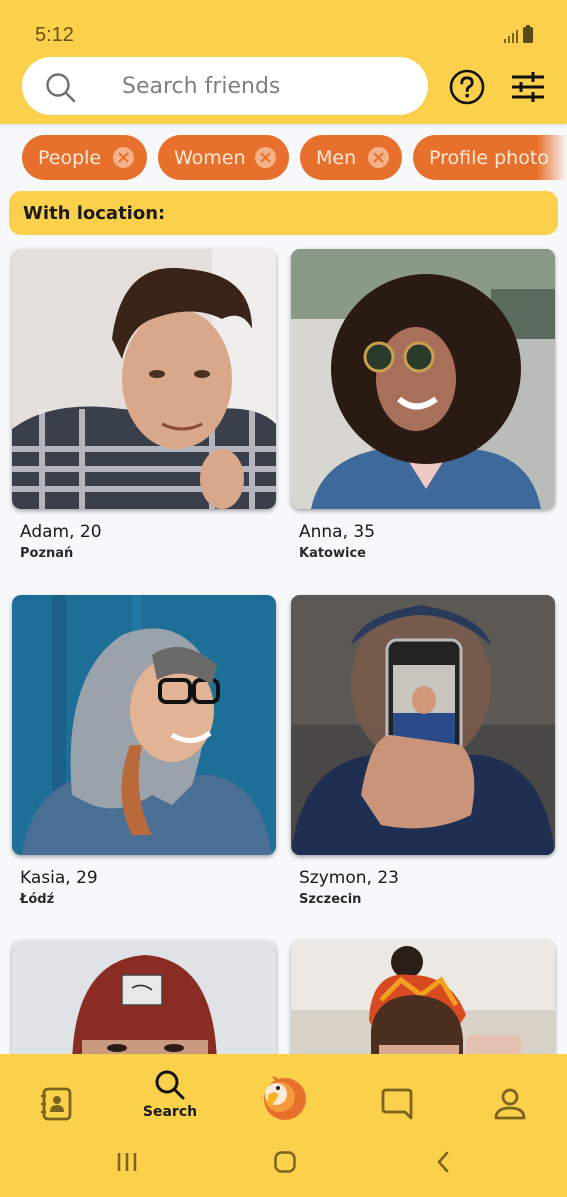 This screenshot has height=1197, width=567. I want to click on chat-icon, so click(397, 1104).